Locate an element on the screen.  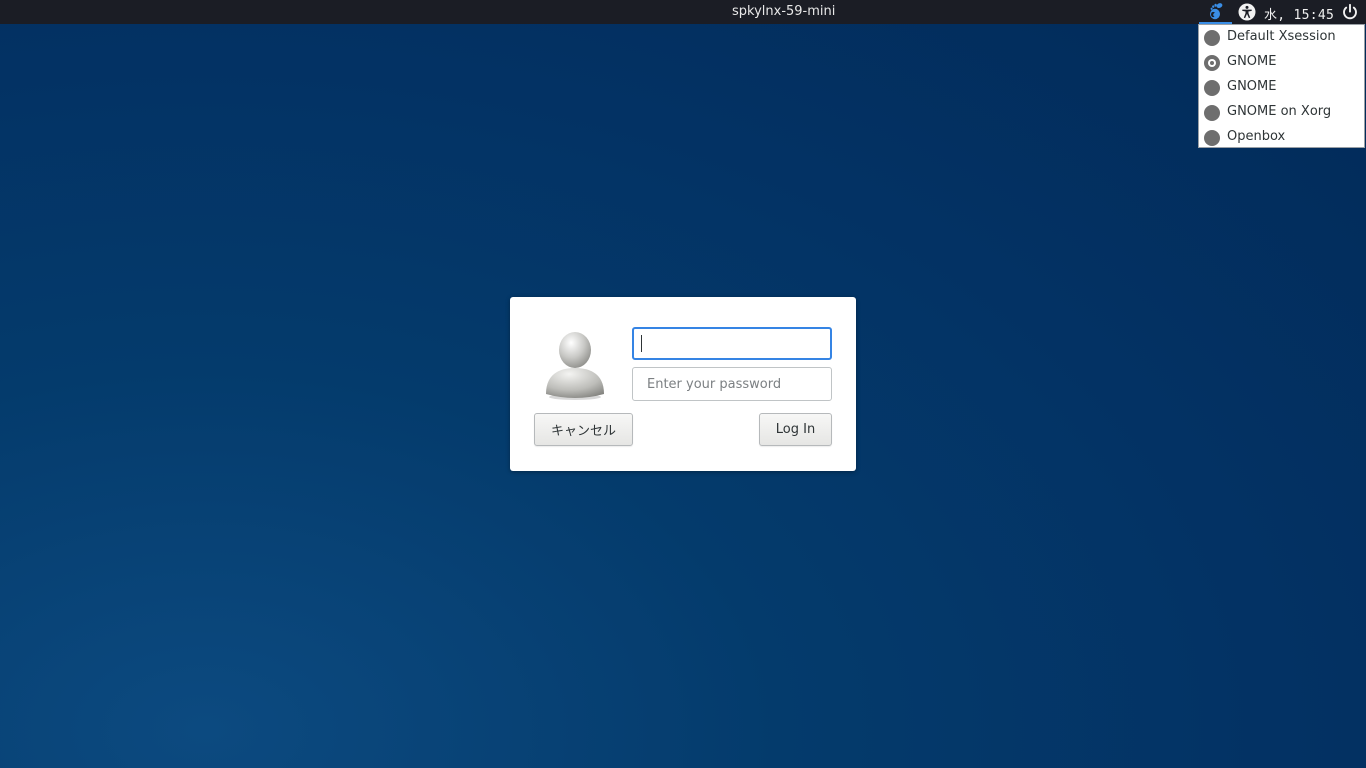
session-item-openbox: Openbox is located at coordinates (1281, 137).